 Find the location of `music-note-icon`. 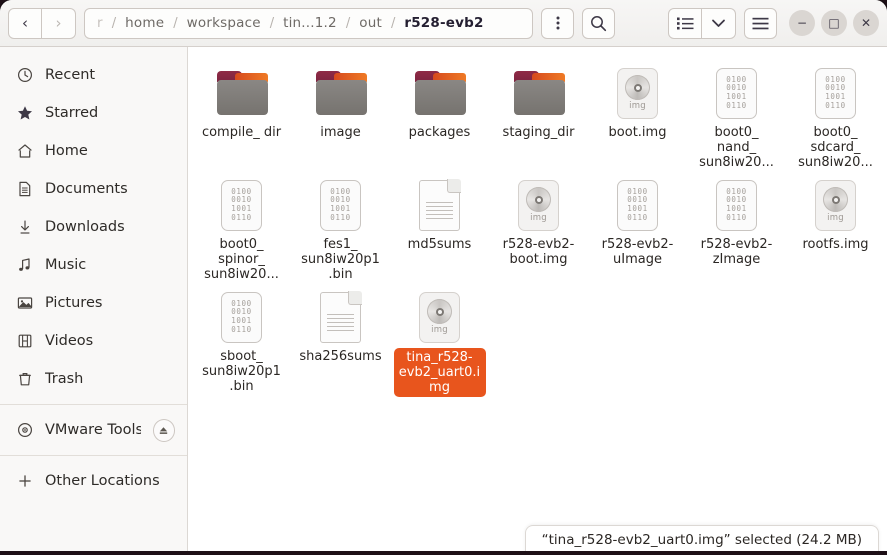

music-note-icon is located at coordinates (24, 265).